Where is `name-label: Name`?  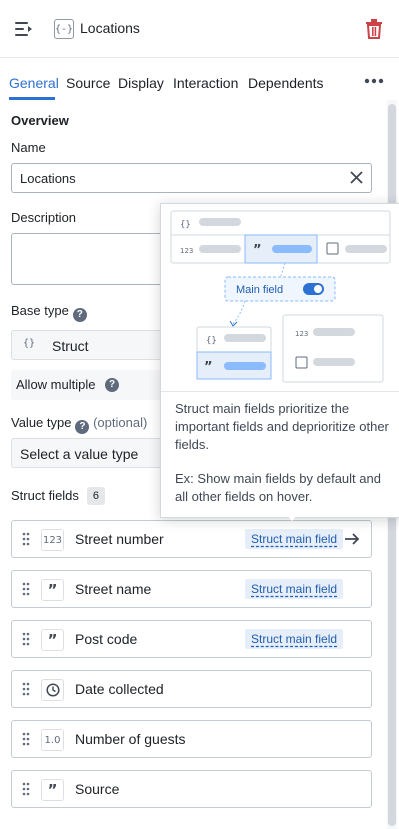 name-label: Name is located at coordinates (28, 147).